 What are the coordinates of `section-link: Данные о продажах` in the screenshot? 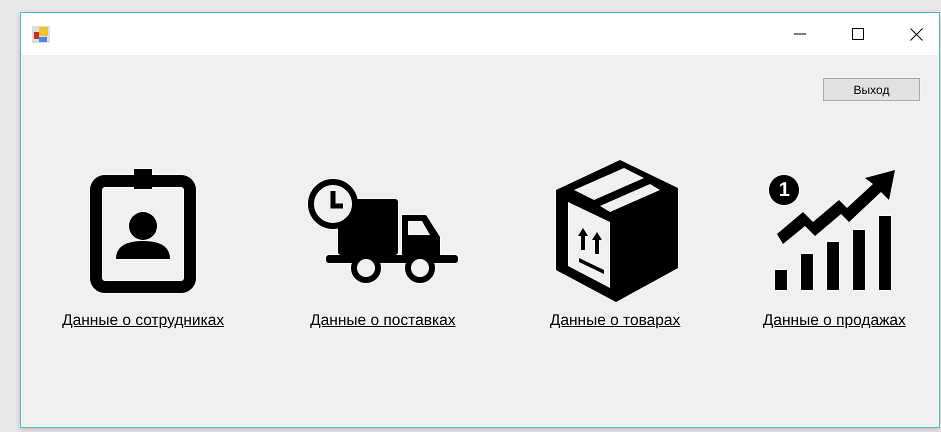 It's located at (834, 321).